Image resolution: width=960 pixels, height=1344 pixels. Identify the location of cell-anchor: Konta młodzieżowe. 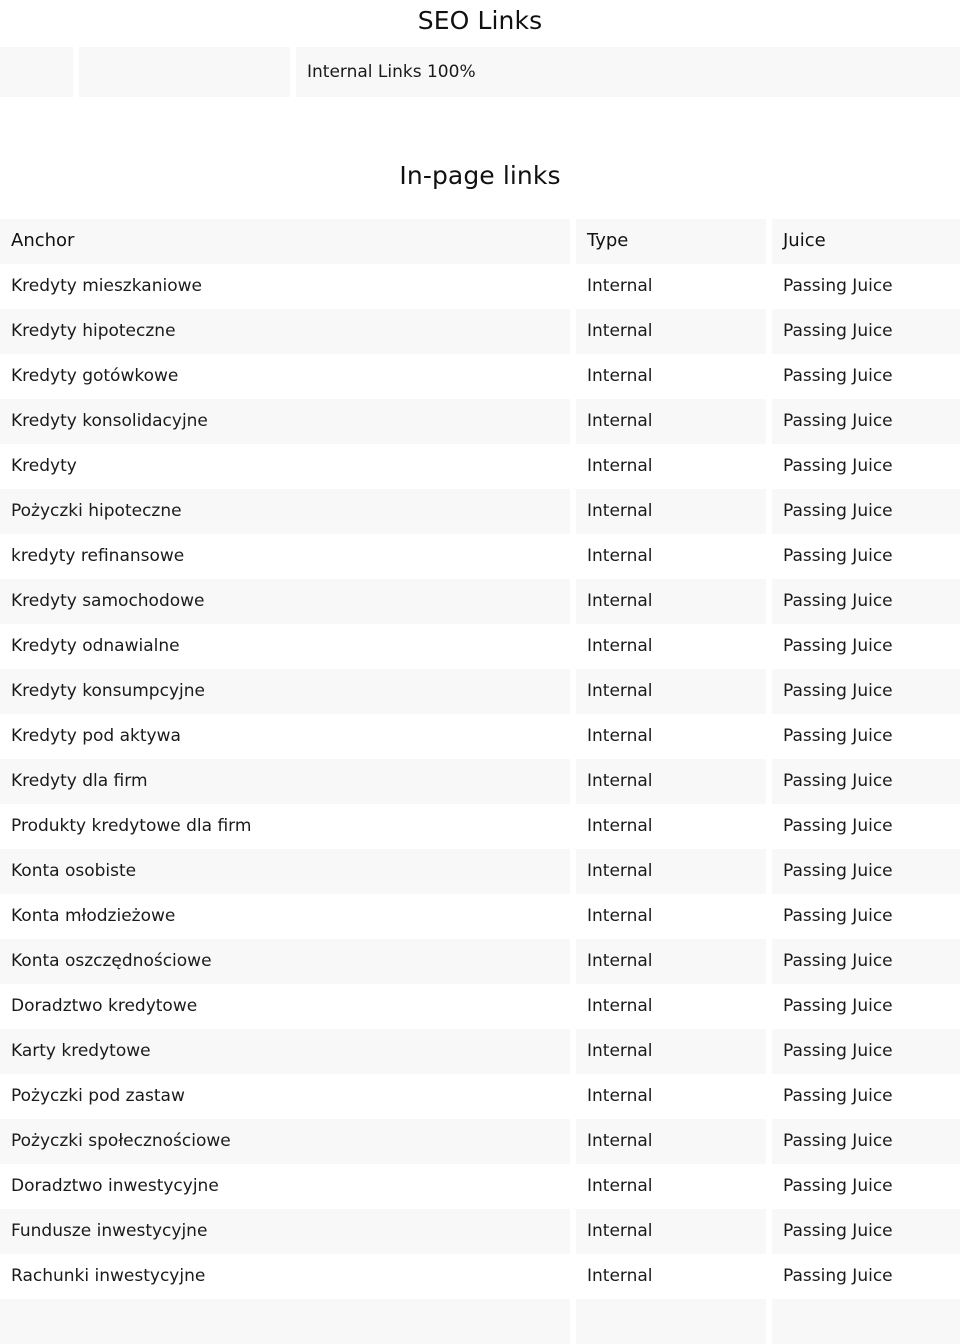
(285, 916).